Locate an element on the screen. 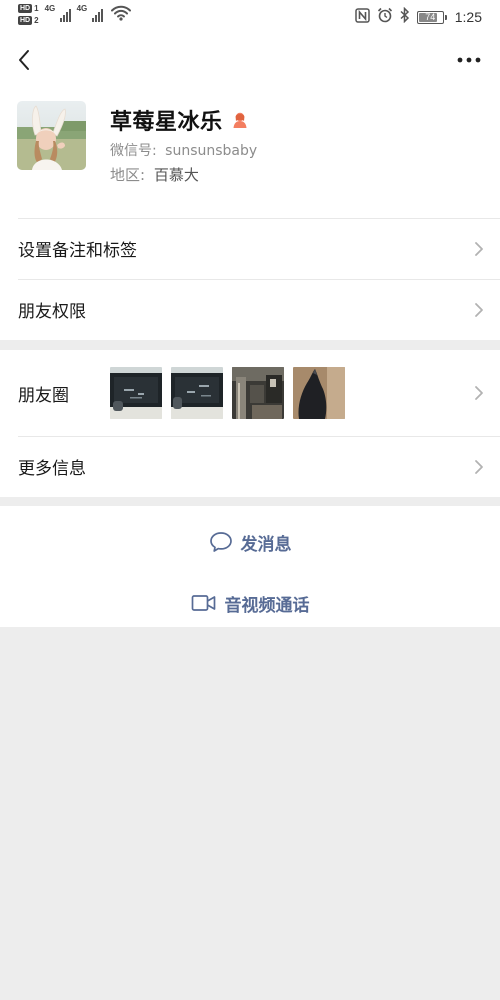 Image resolution: width=500 pixels, height=1000 pixels. friend-permissions-label: 朋友权限 is located at coordinates (52, 312).